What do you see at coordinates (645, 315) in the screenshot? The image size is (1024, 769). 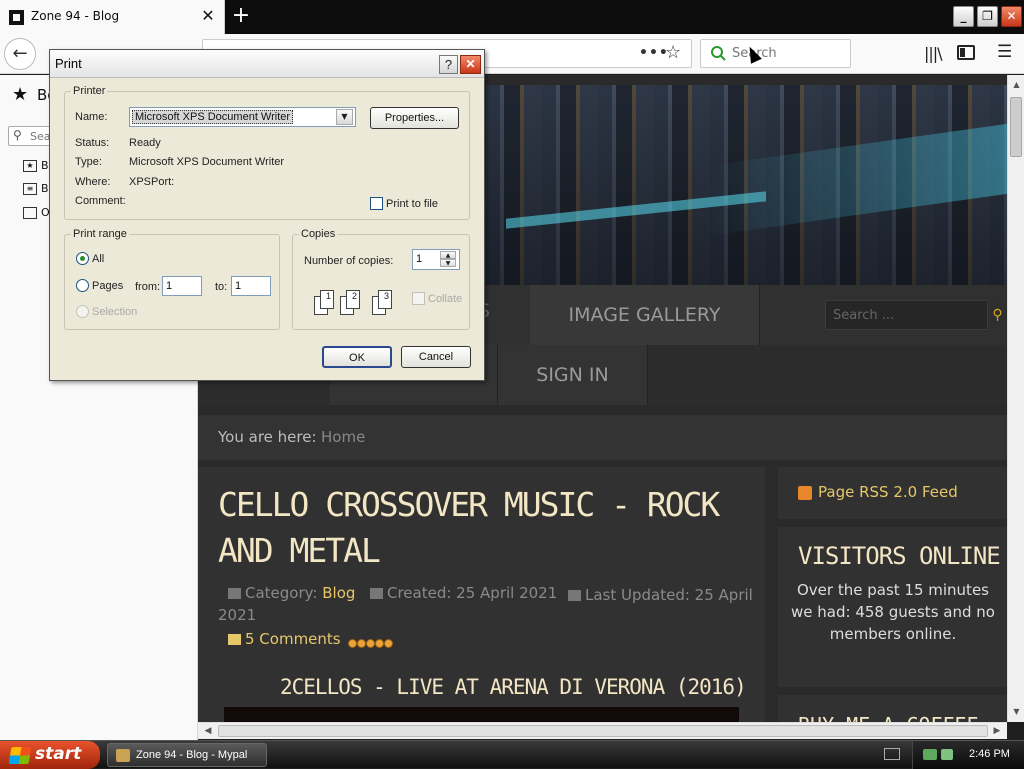 I see `nav-item-image-gallery: IMAGE GALLERY` at bounding box center [645, 315].